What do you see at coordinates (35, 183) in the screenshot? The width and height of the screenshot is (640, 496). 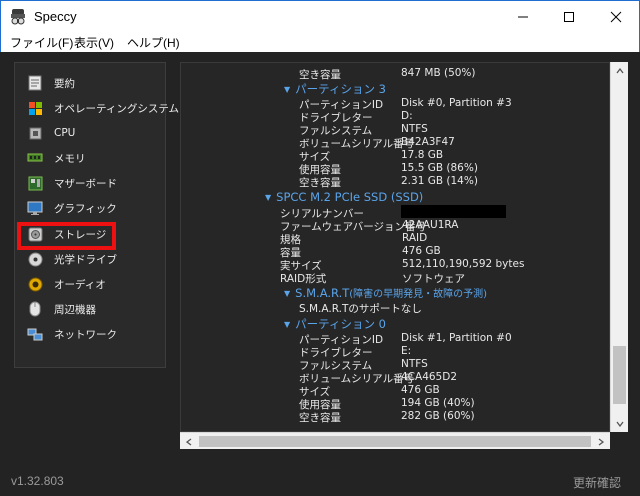 I see `motherboard-icon` at bounding box center [35, 183].